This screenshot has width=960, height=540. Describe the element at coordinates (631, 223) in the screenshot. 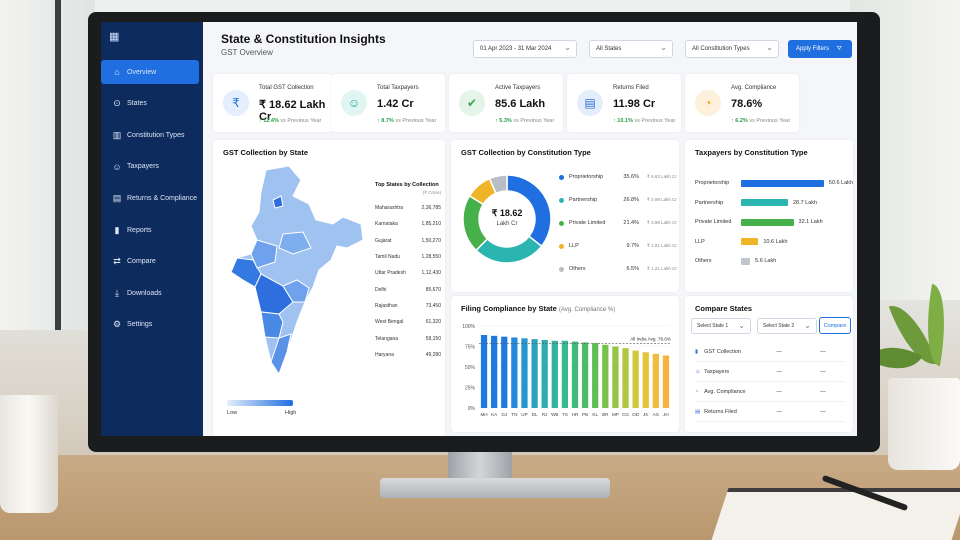

I see `legend-percent: 21.4%` at that location.